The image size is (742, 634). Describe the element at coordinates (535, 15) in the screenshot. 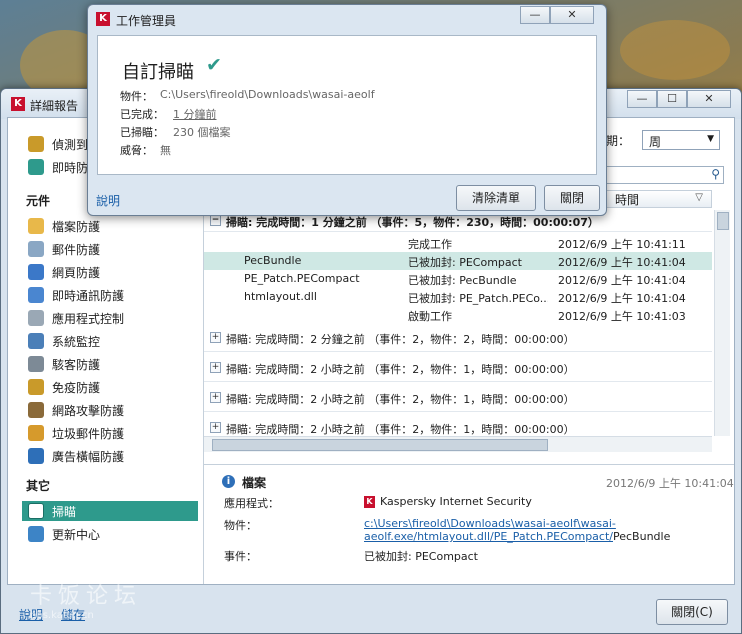

I see `dialog-minimize-button: —` at that location.